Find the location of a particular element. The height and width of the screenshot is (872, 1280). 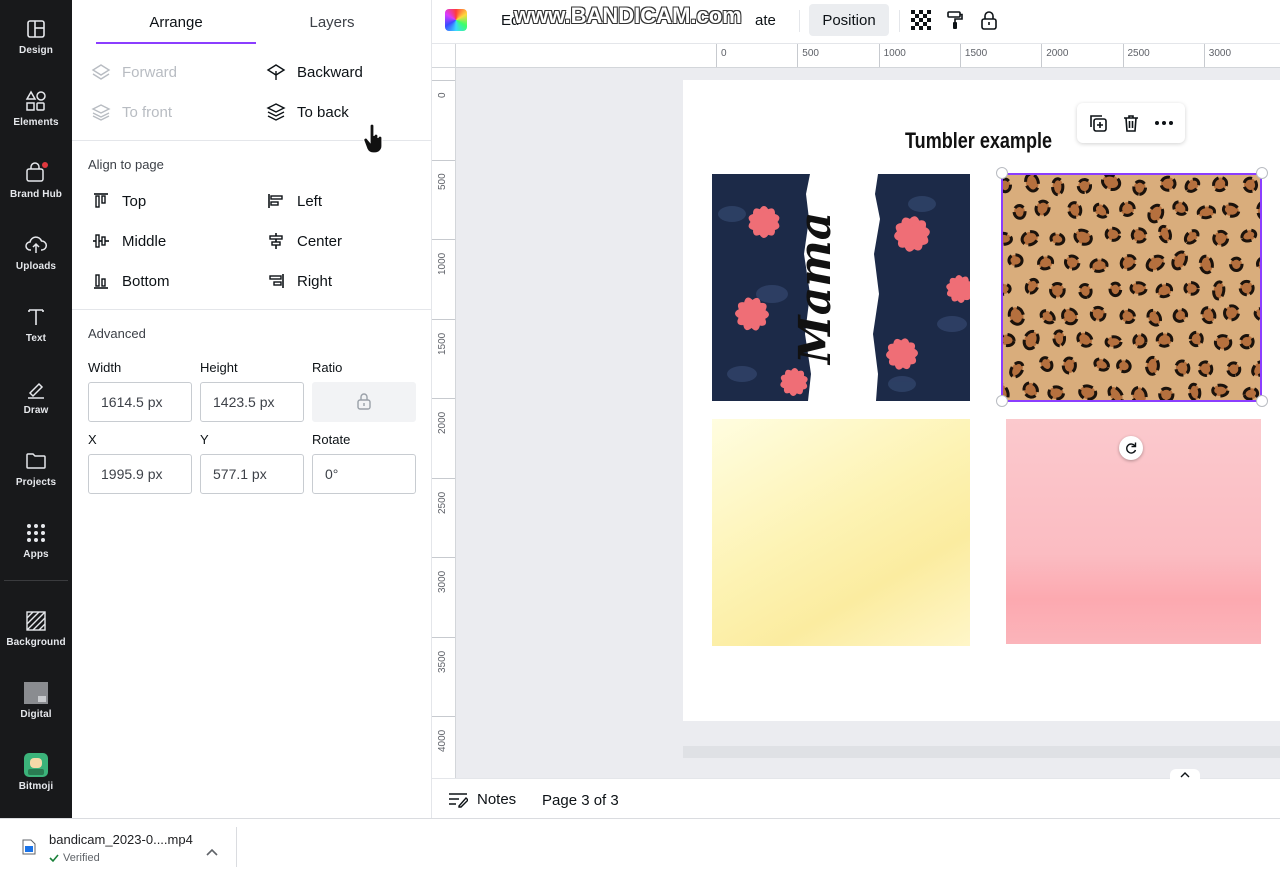

rail-item-projects: Projects is located at coordinates (36, 468).